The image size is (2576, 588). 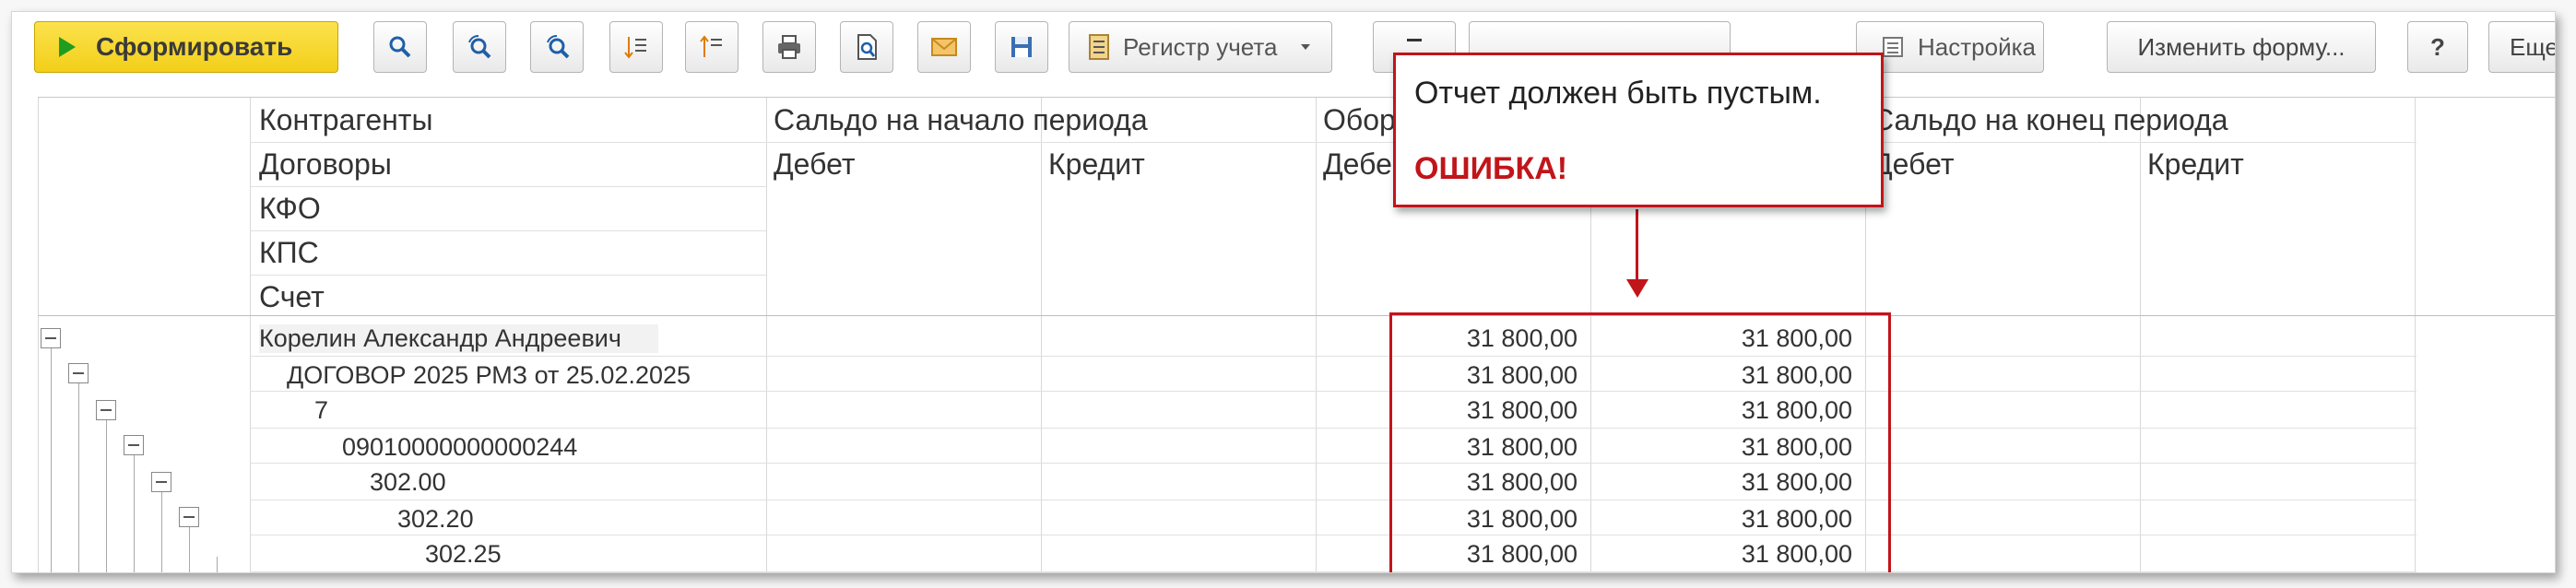 I want to click on search-button, so click(x=400, y=47).